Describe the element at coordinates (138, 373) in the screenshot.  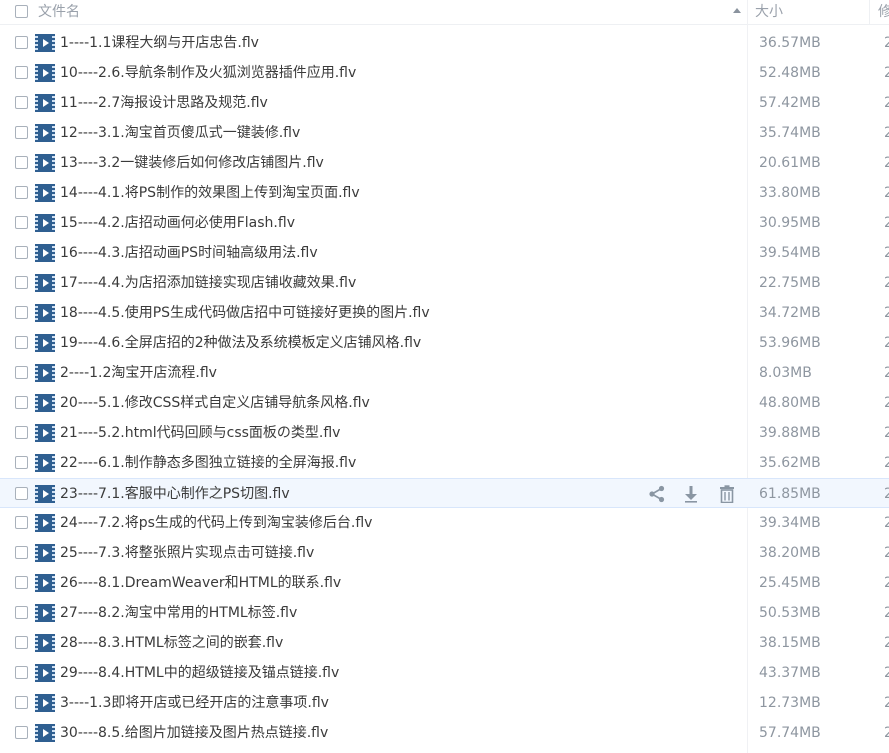
I see `file-name: 2----1.2淘宝开店流程.flv` at that location.